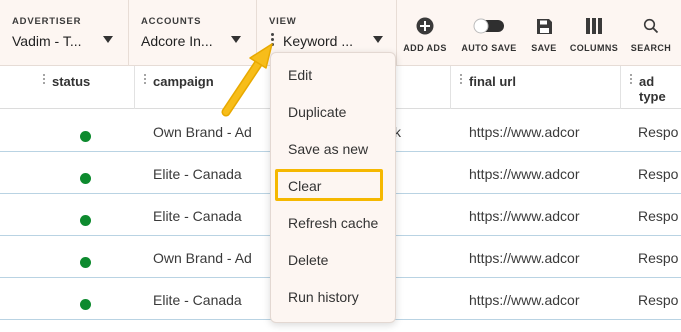 The image size is (681, 332). I want to click on column-header-label: status, so click(71, 81).